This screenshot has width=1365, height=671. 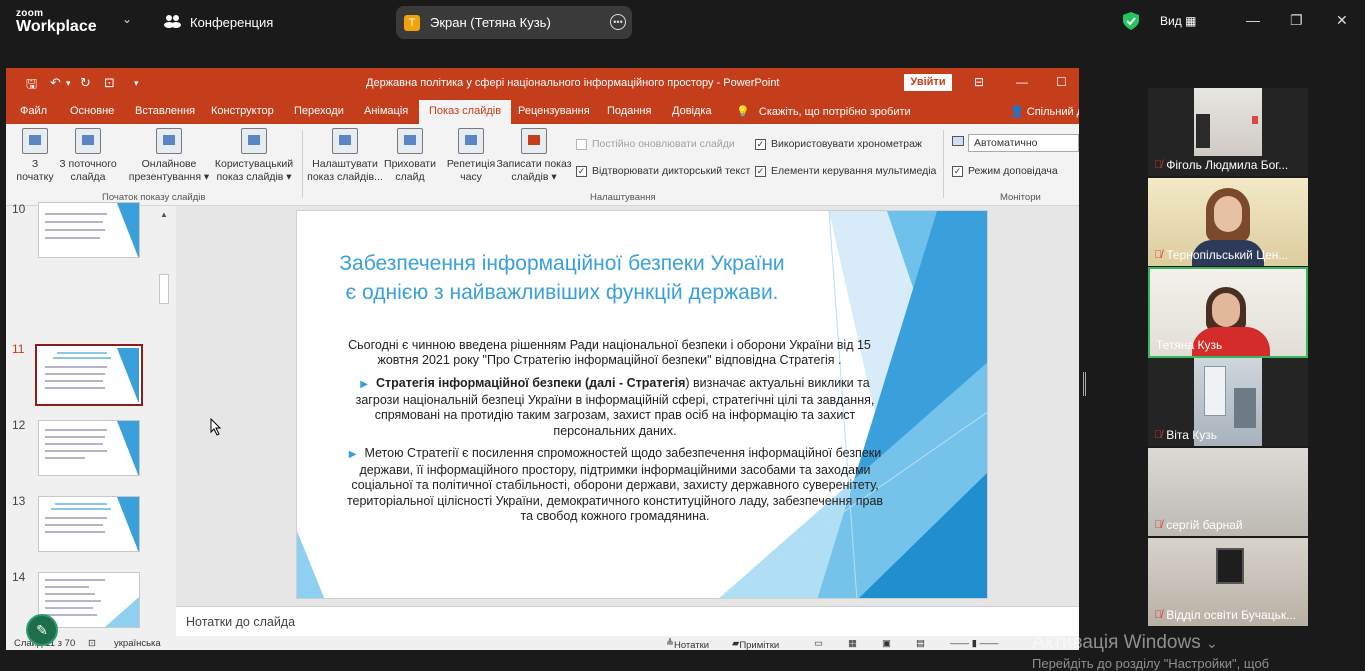 I want to click on language-indicator: українська, so click(x=137, y=643).